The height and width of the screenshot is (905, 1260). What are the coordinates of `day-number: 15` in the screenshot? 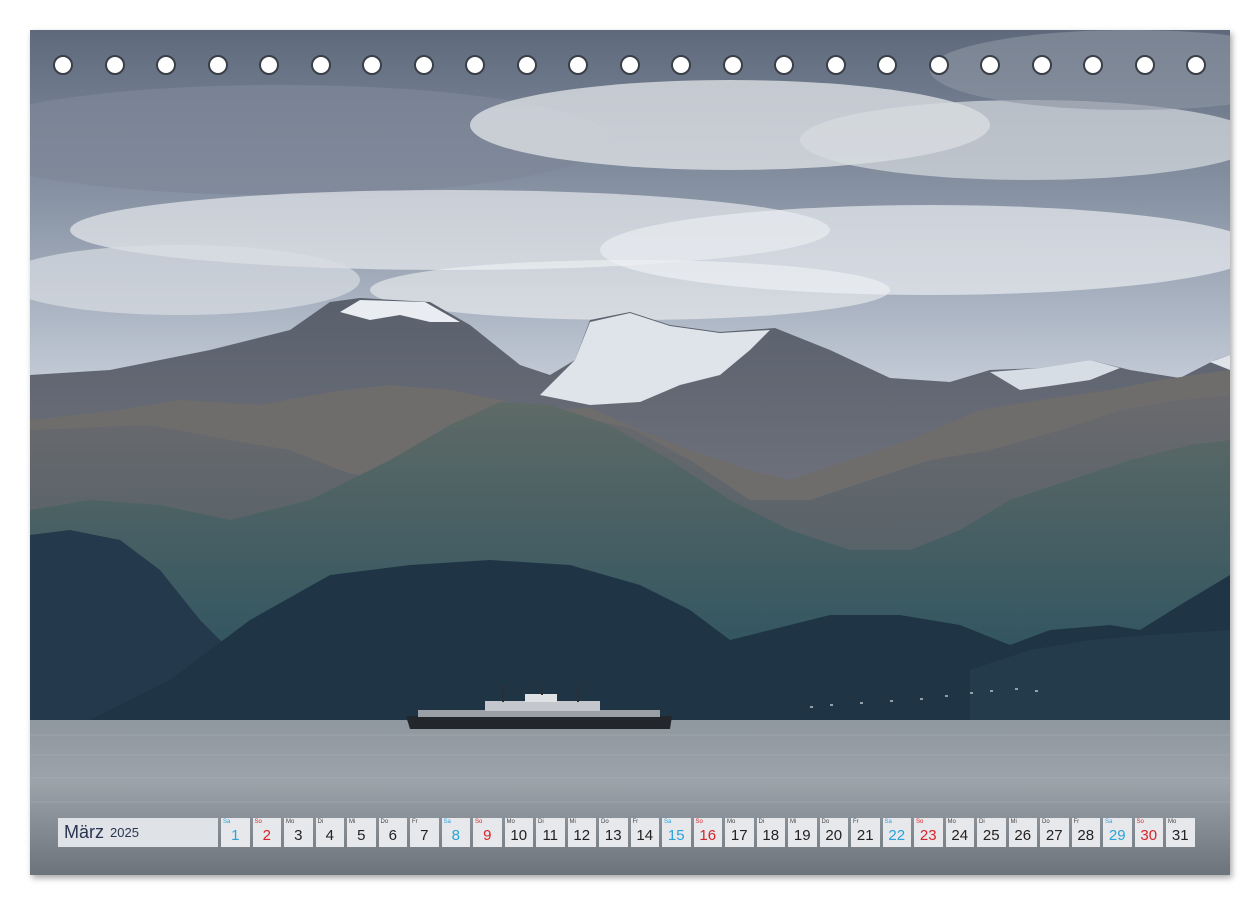 It's located at (676, 835).